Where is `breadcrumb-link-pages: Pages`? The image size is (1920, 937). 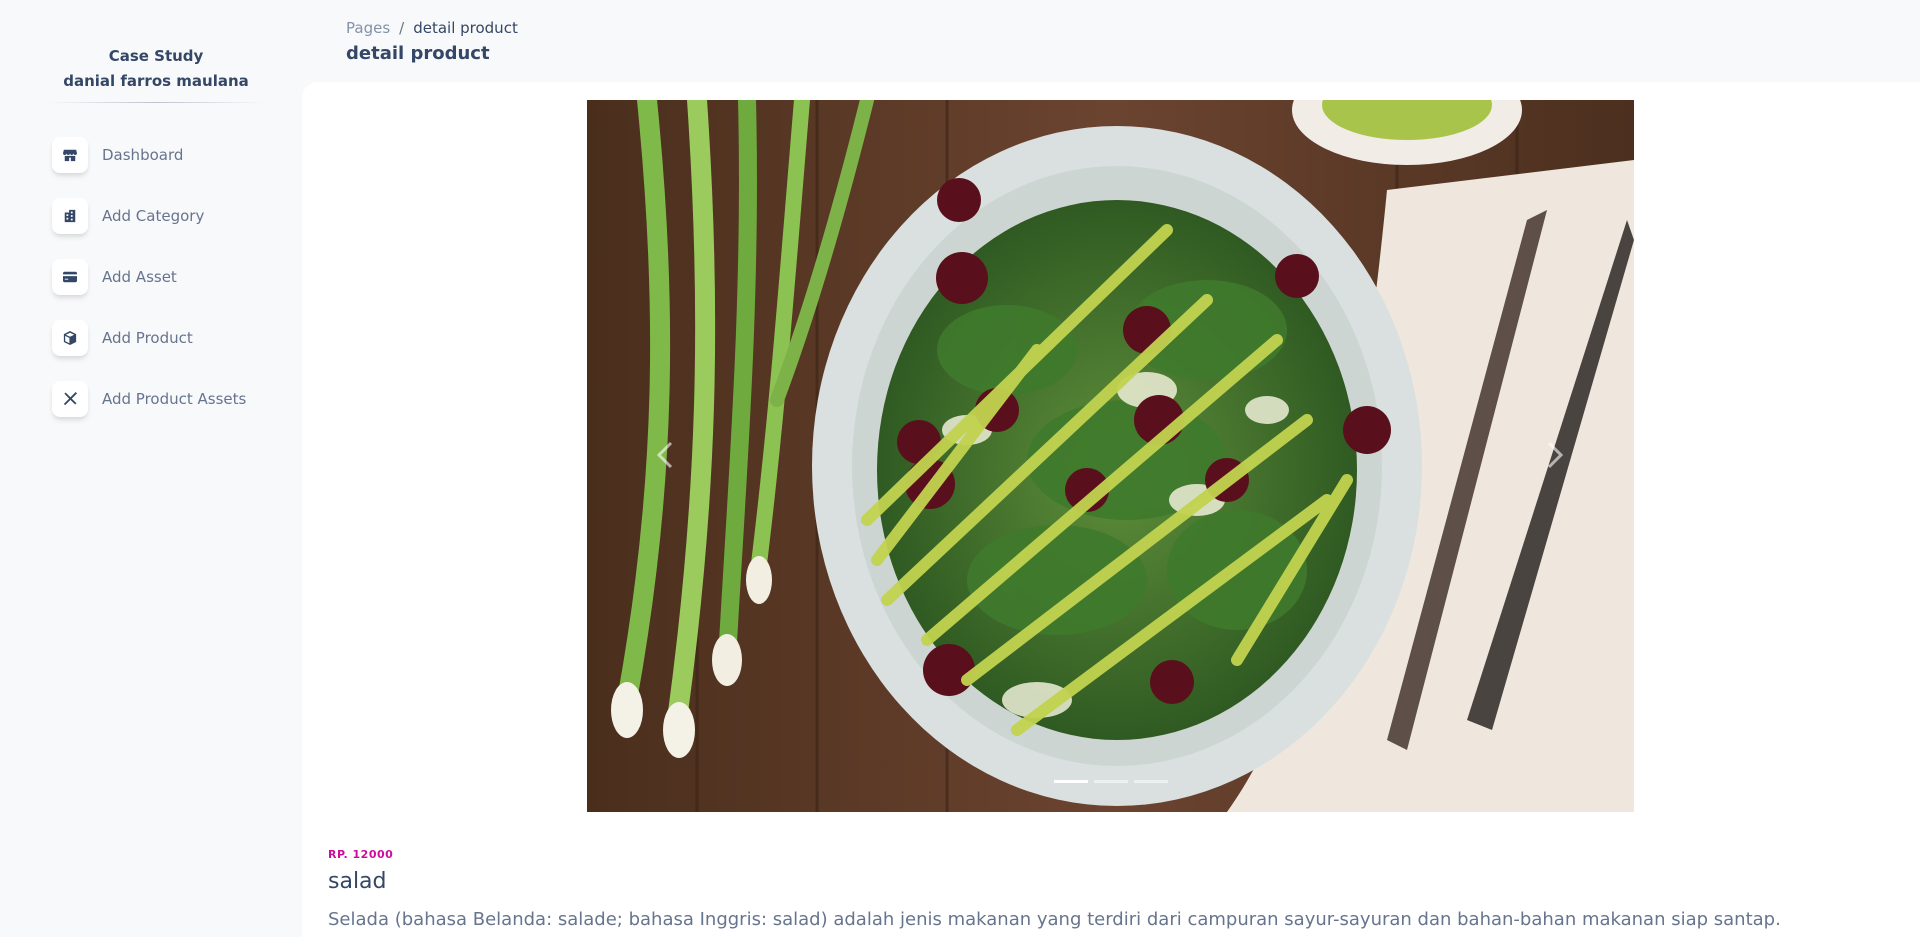 breadcrumb-link-pages: Pages is located at coordinates (368, 28).